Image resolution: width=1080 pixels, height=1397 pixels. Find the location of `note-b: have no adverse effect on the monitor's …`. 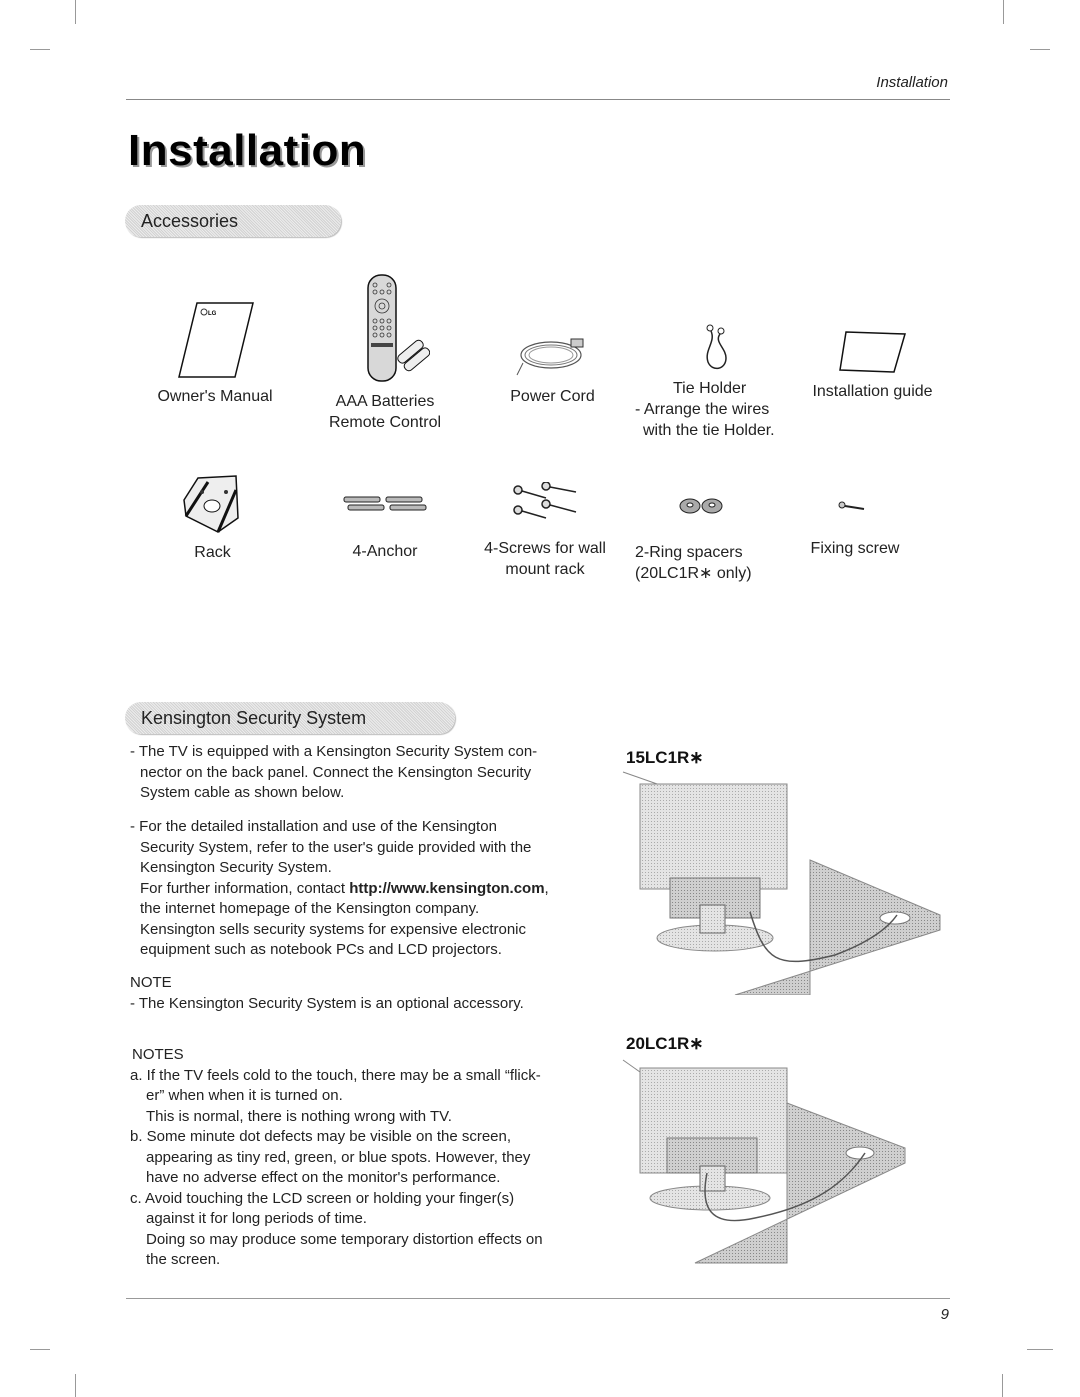

note-b: have no adverse effect on the monitor's … is located at coordinates (323, 1177).